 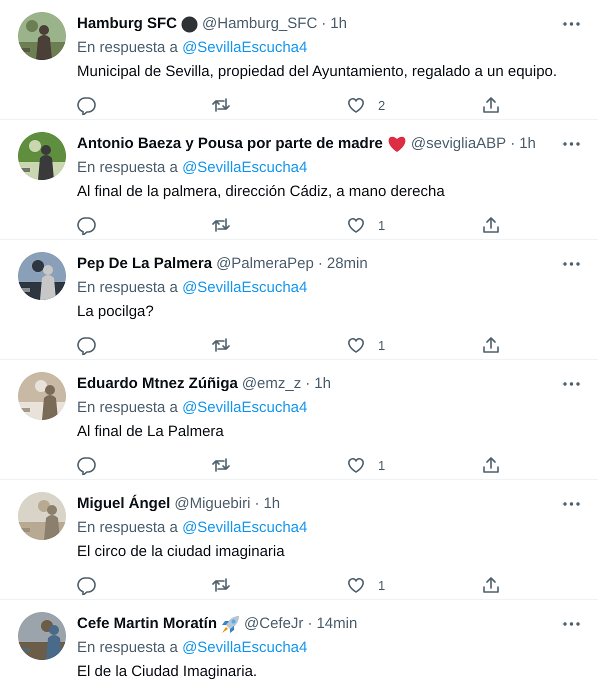 What do you see at coordinates (147, 624) in the screenshot?
I see `user-name: Cefe Martin Moratín` at bounding box center [147, 624].